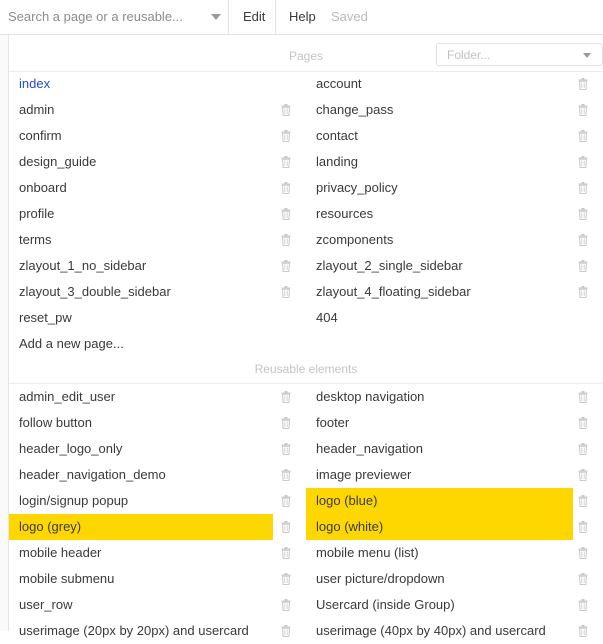  Describe the element at coordinates (357, 187) in the screenshot. I see `item-label: privacy_policy` at that location.